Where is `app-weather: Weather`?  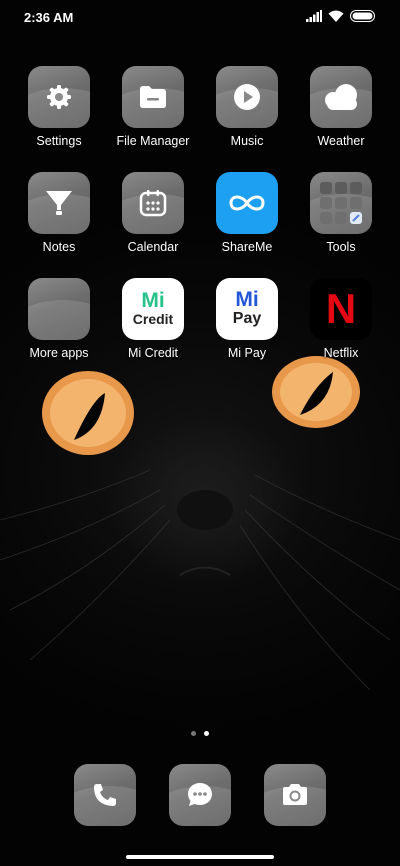
app-weather: Weather is located at coordinates (341, 107).